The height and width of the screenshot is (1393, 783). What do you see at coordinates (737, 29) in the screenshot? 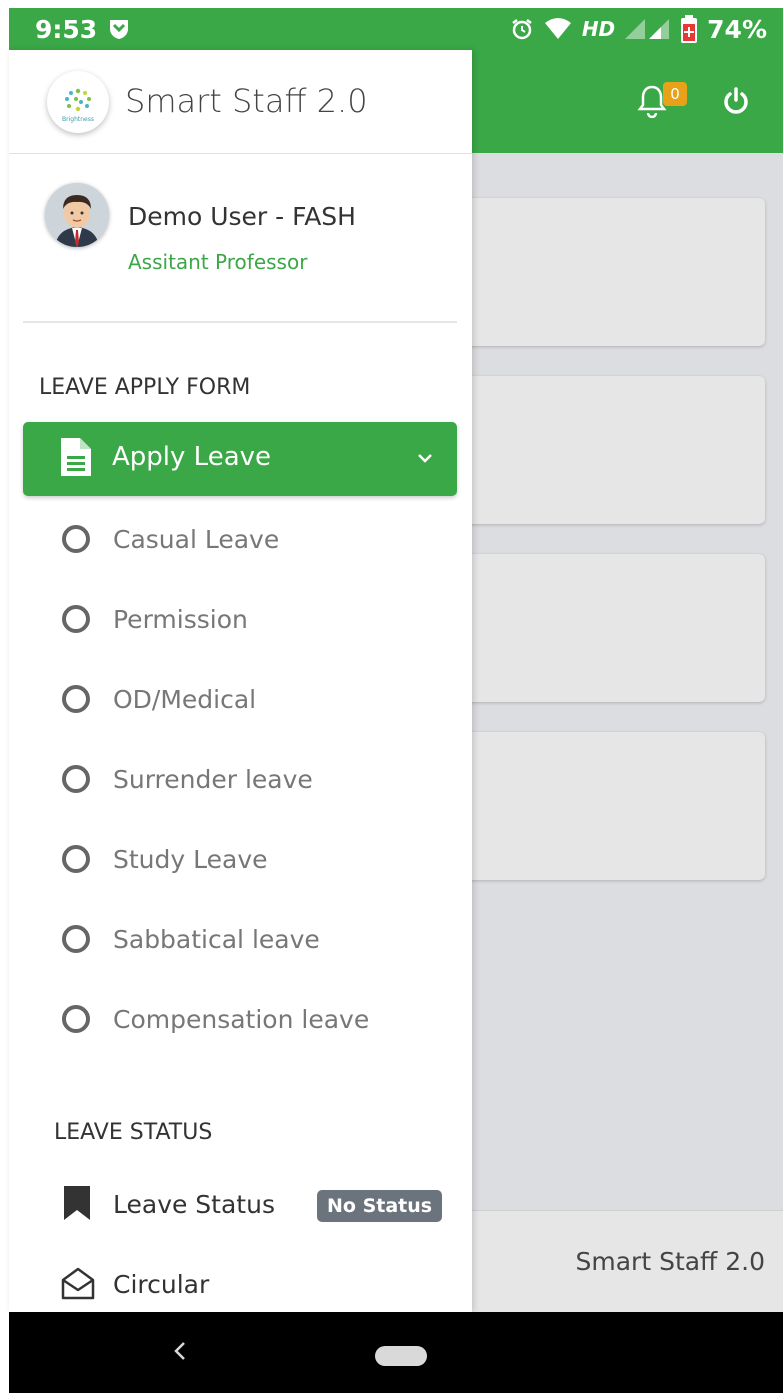
I see `battery-percent: 74%` at bounding box center [737, 29].